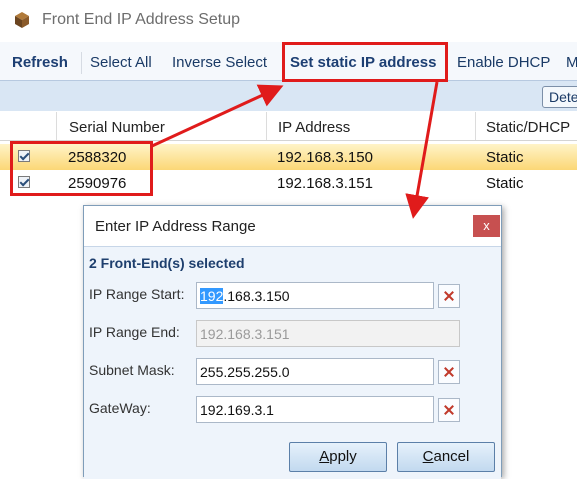 The height and width of the screenshot is (479, 577). I want to click on range-start-input: 192.168.3.150, so click(315, 295).